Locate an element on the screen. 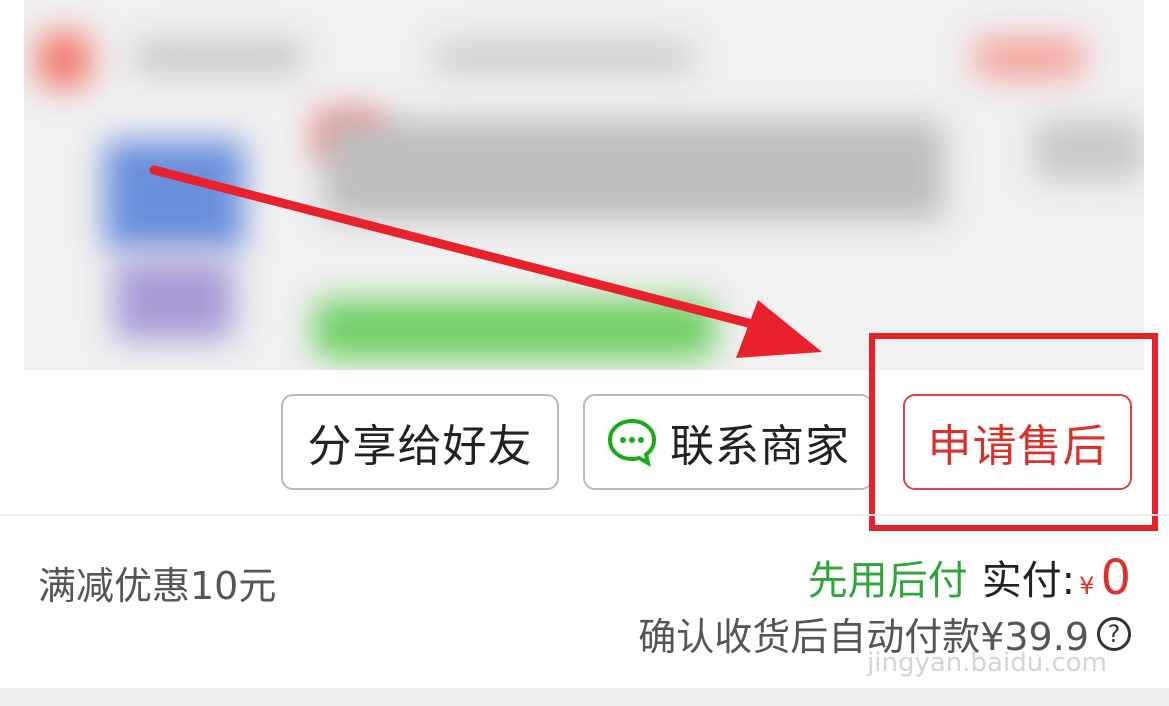  product-badge-blurred is located at coordinates (514, 329).